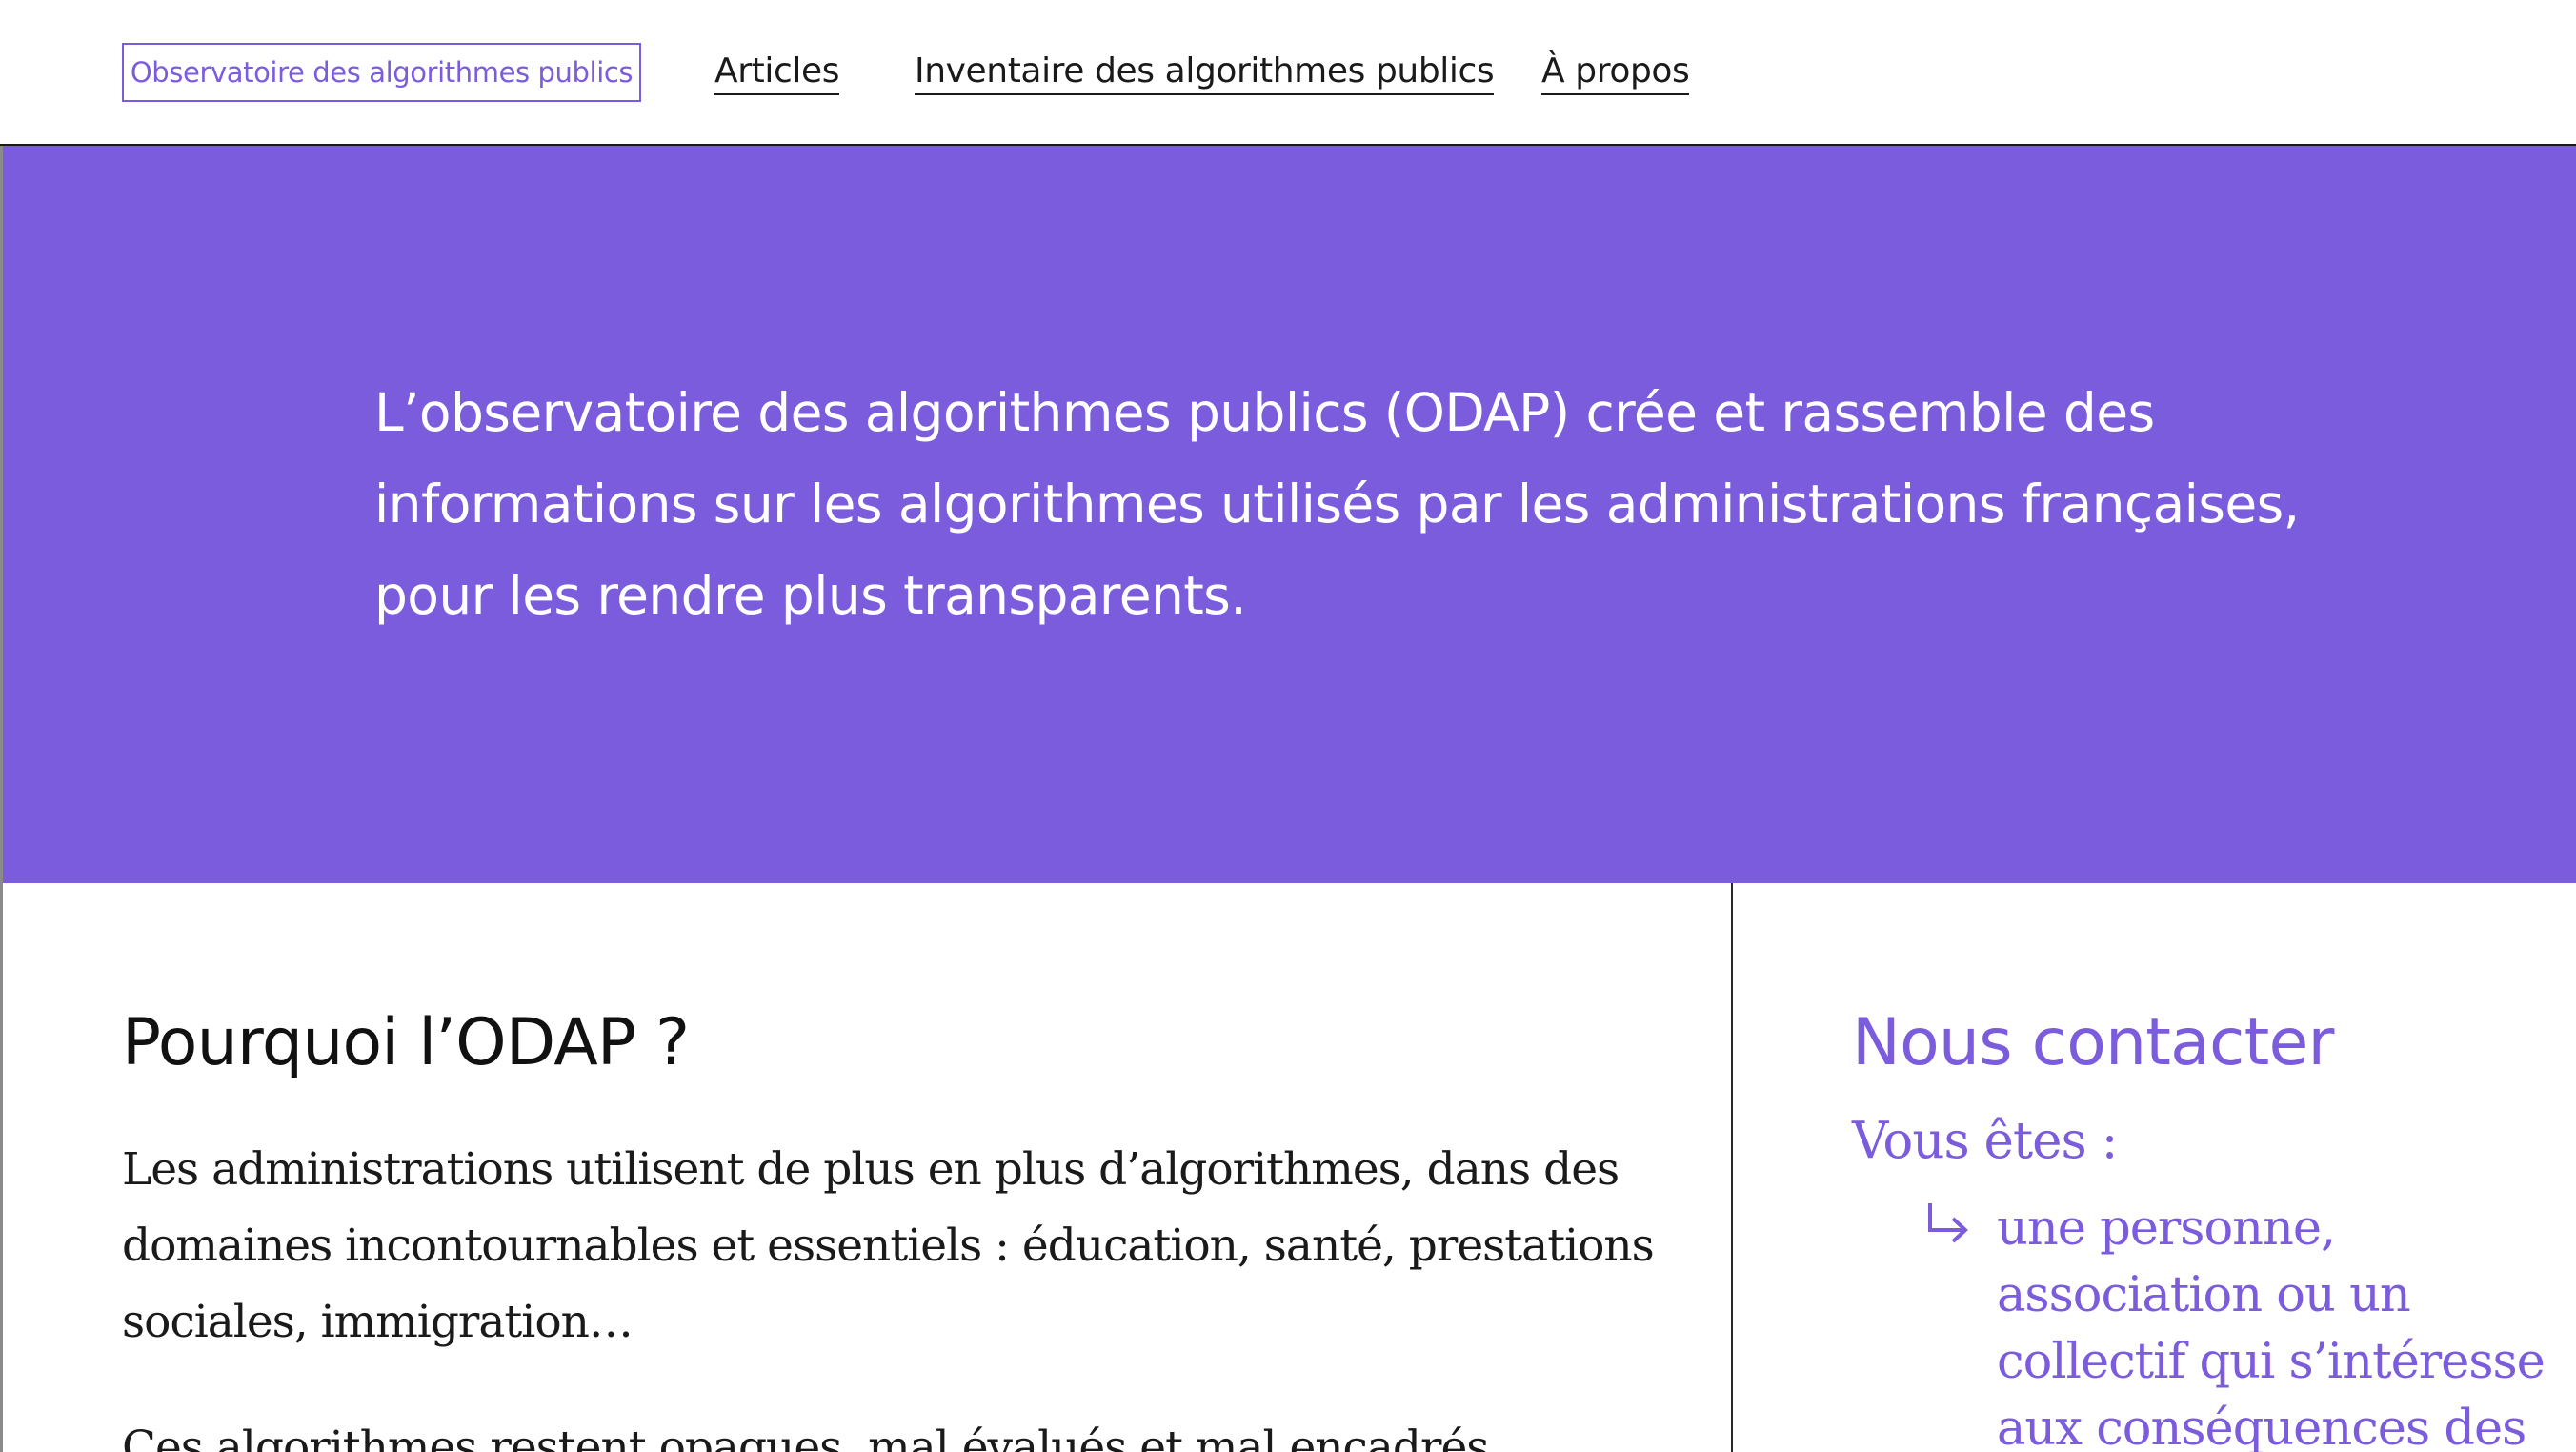 This screenshot has width=2576, height=1452. What do you see at coordinates (2093, 1042) in the screenshot?
I see `contact-title: Nous contacter` at bounding box center [2093, 1042].